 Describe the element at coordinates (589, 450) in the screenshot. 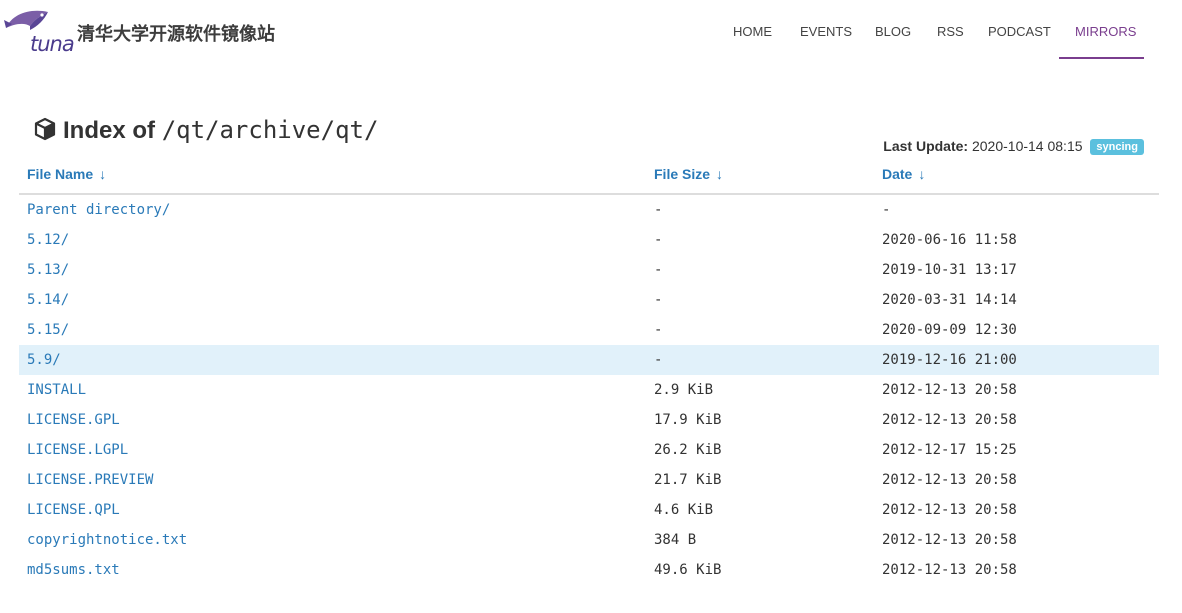

I see `table-row: LICENSE.LGPL 26.2 KiB 2012-12-17 15:25` at that location.